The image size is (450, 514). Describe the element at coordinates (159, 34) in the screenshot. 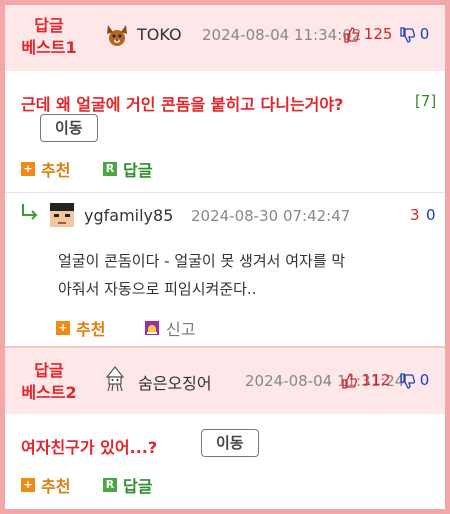

I see `author-nick: TOKO` at that location.